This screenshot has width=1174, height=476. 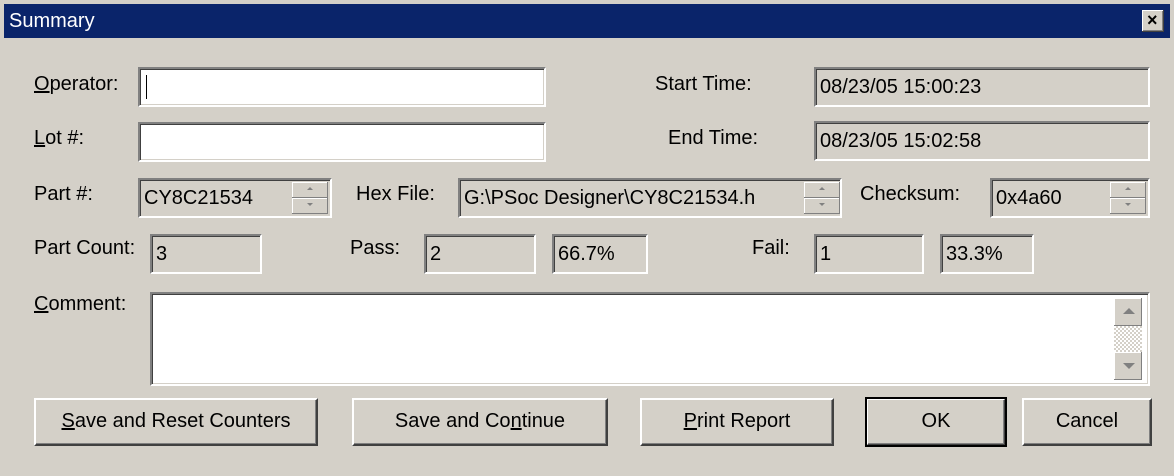 I want to click on close-button: ×, so click(x=1153, y=21).